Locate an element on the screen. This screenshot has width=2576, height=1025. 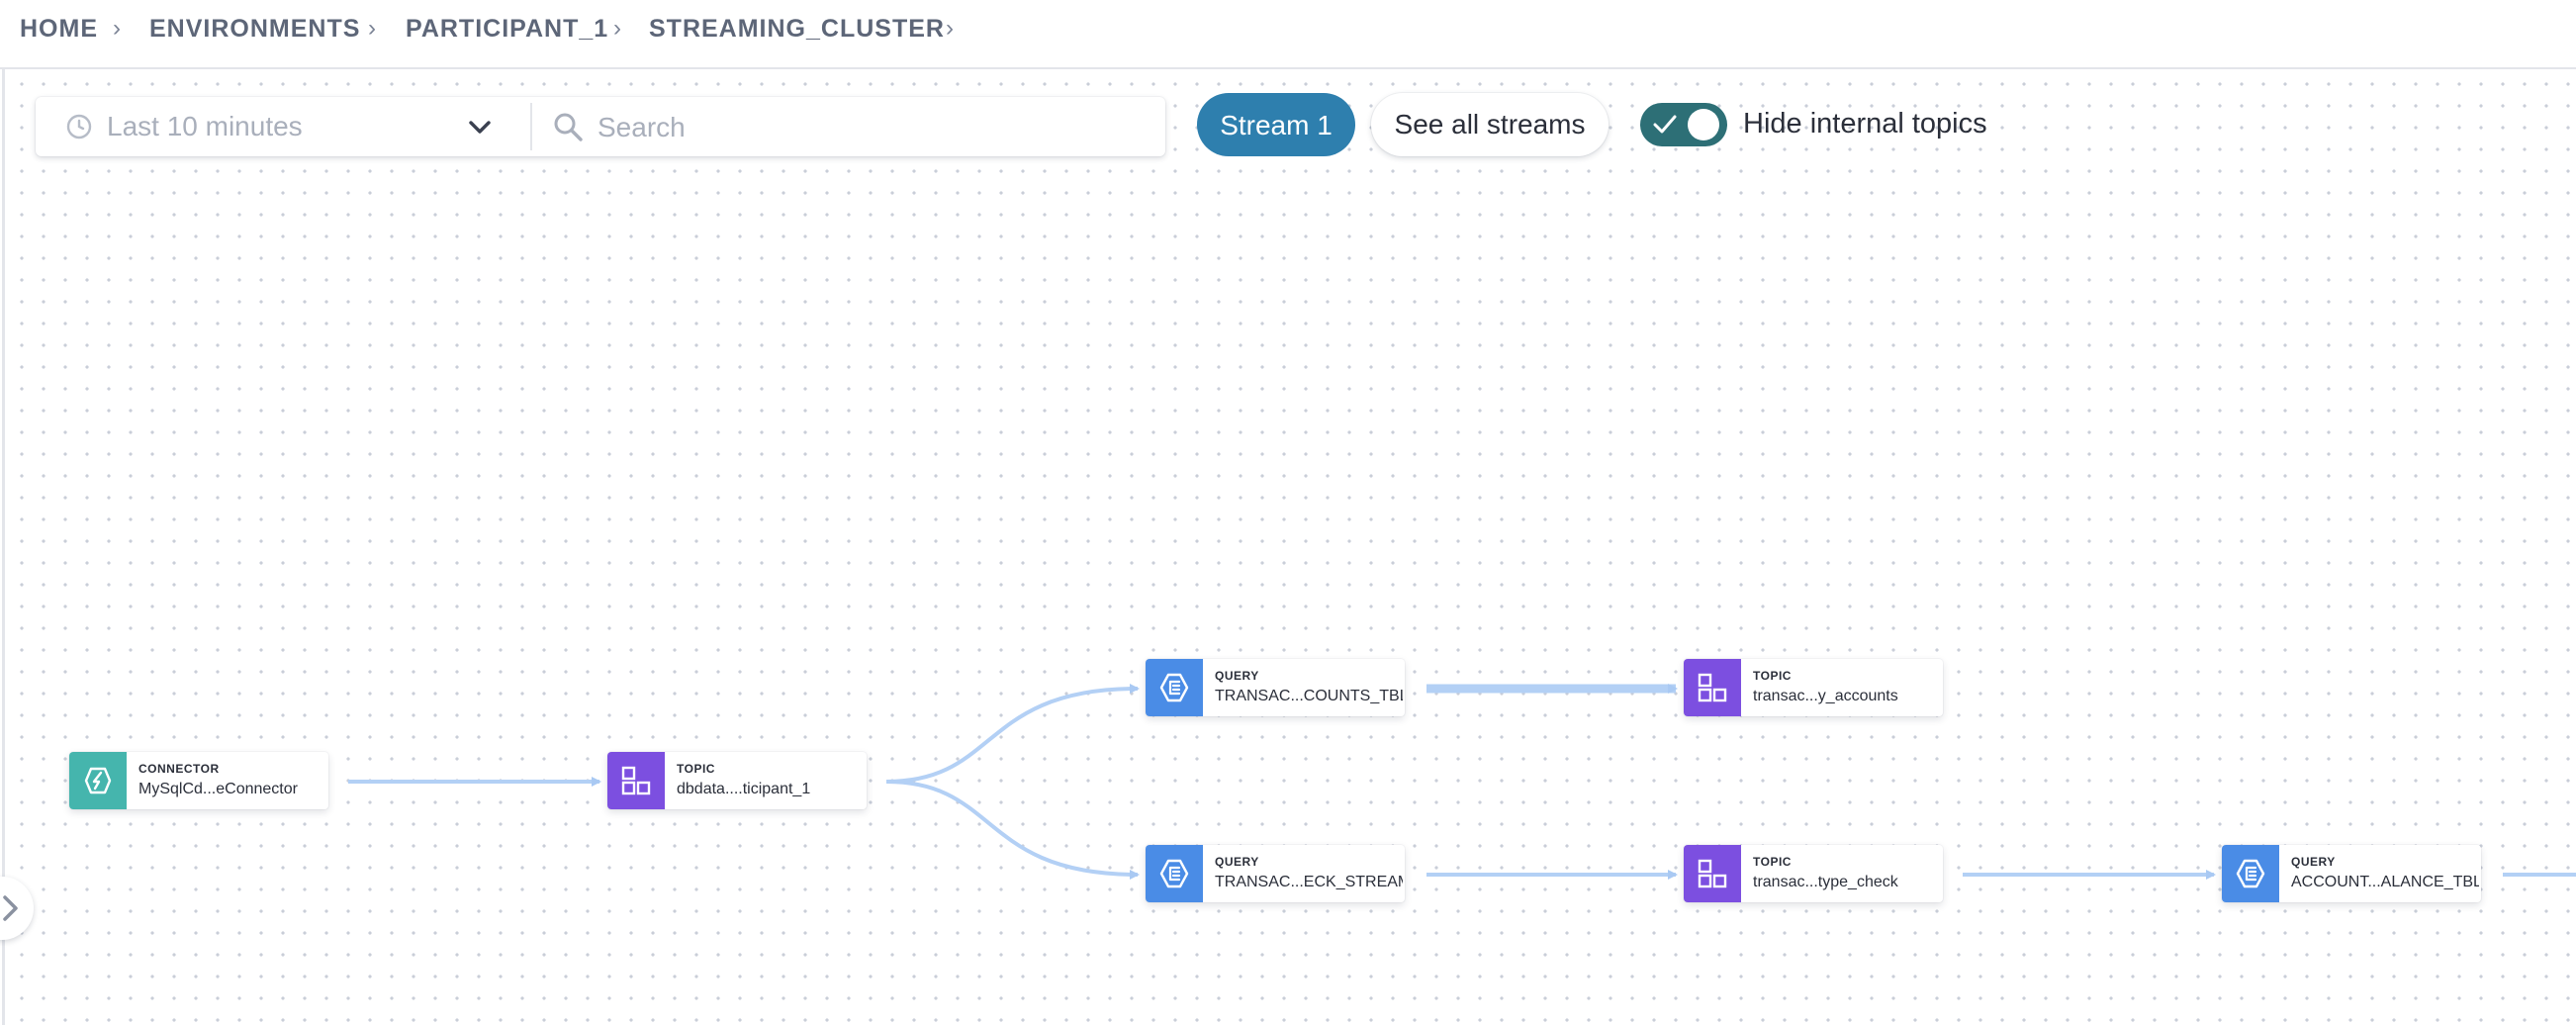
graph-node-query: QUERY ACCOUNT...ALANCE_TBL is located at coordinates (2352, 873).